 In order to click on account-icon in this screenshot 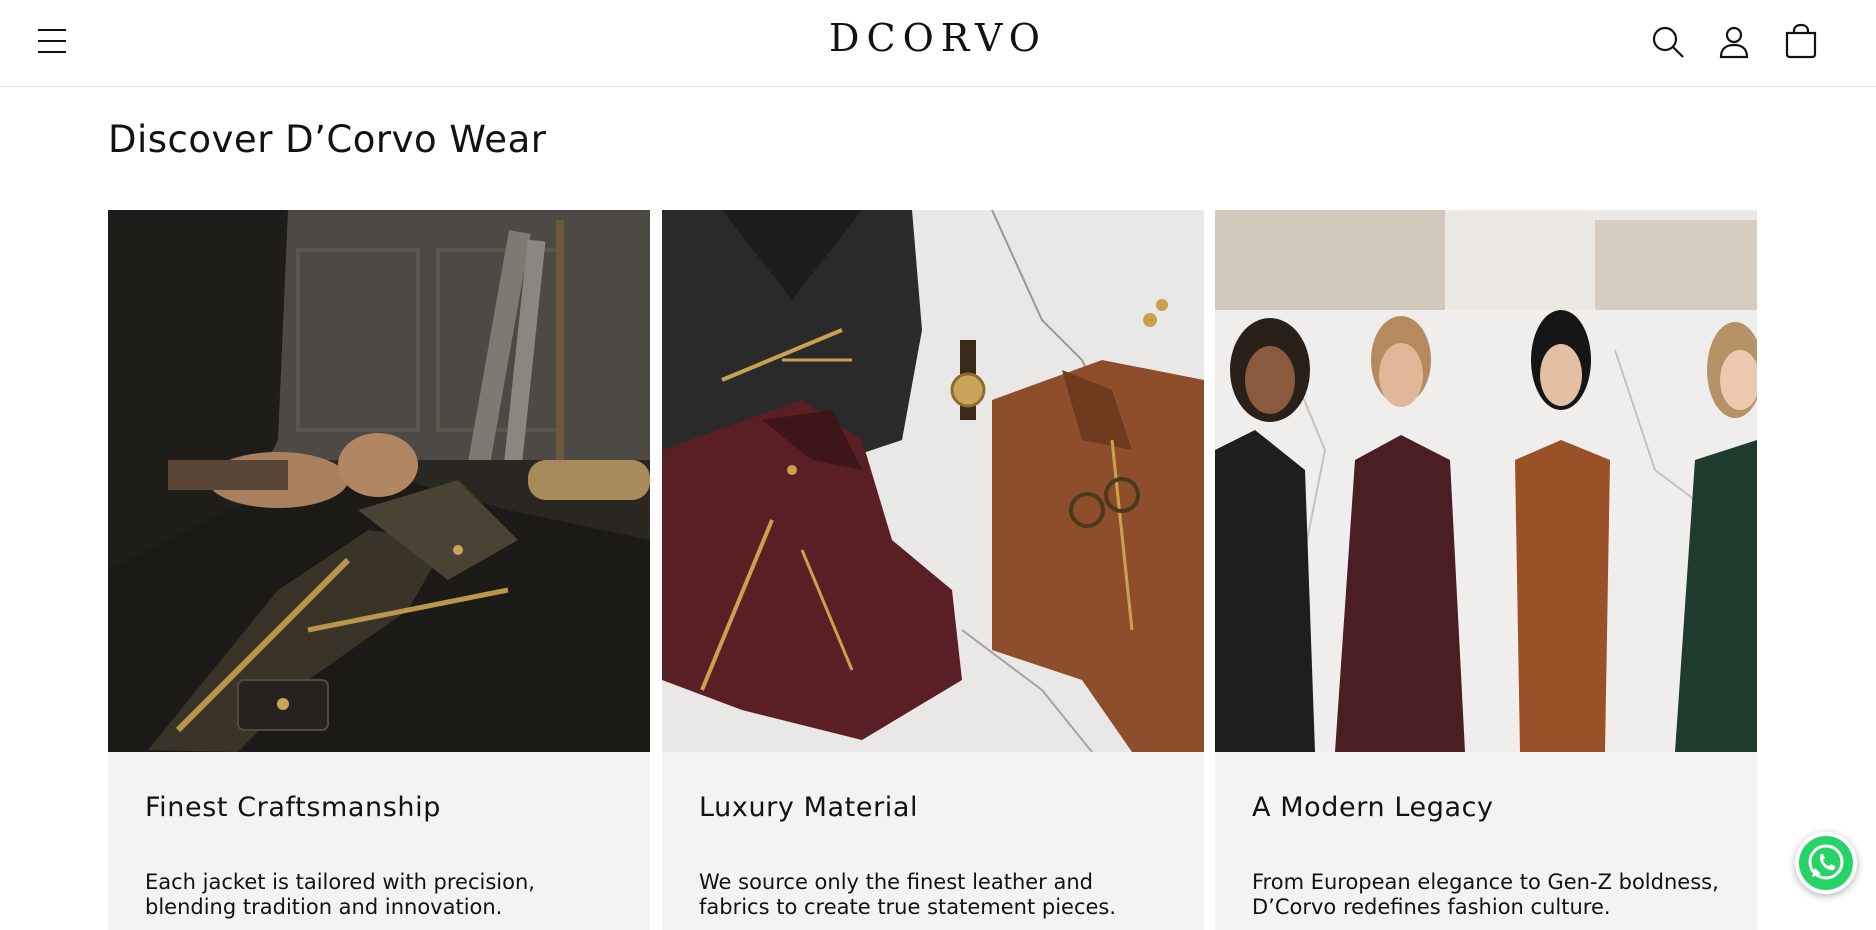, I will do `click(1734, 42)`.